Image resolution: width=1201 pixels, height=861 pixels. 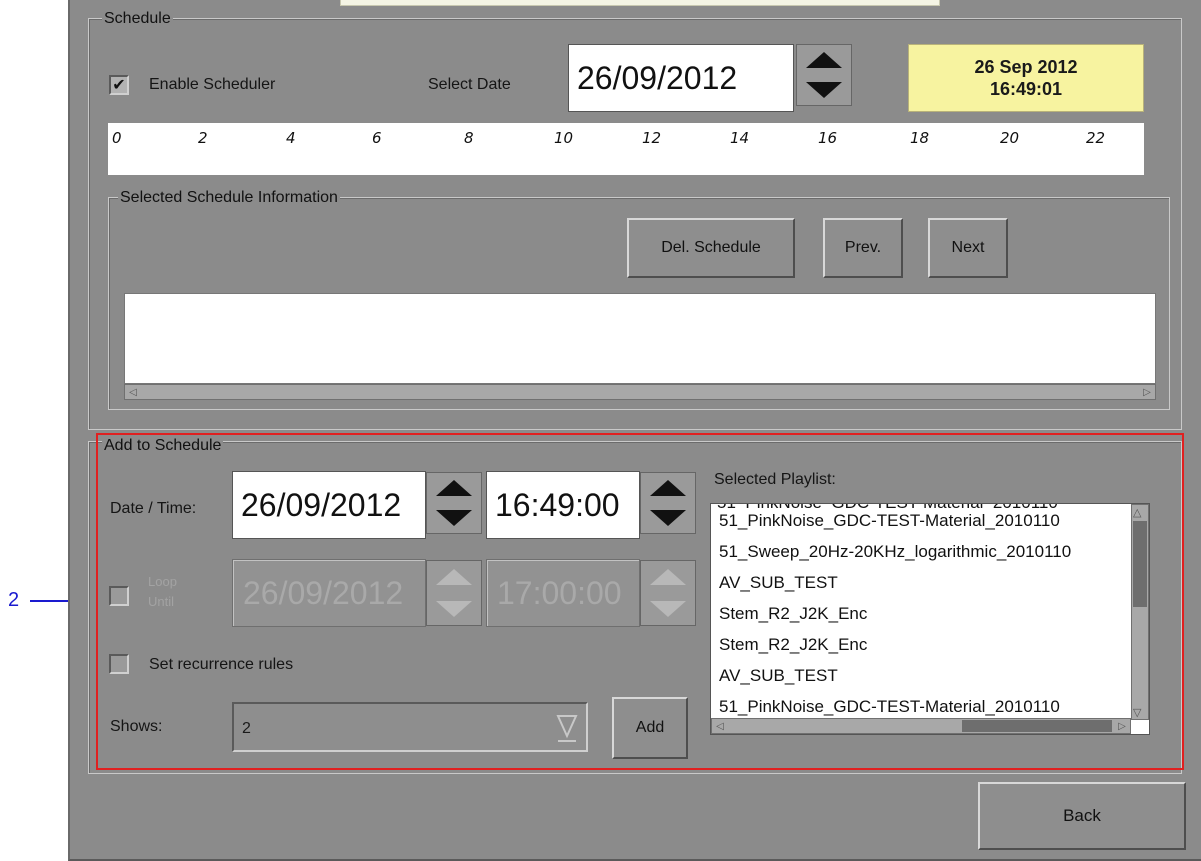 What do you see at coordinates (469, 138) in the screenshot?
I see `timeline-hour-label: 8` at bounding box center [469, 138].